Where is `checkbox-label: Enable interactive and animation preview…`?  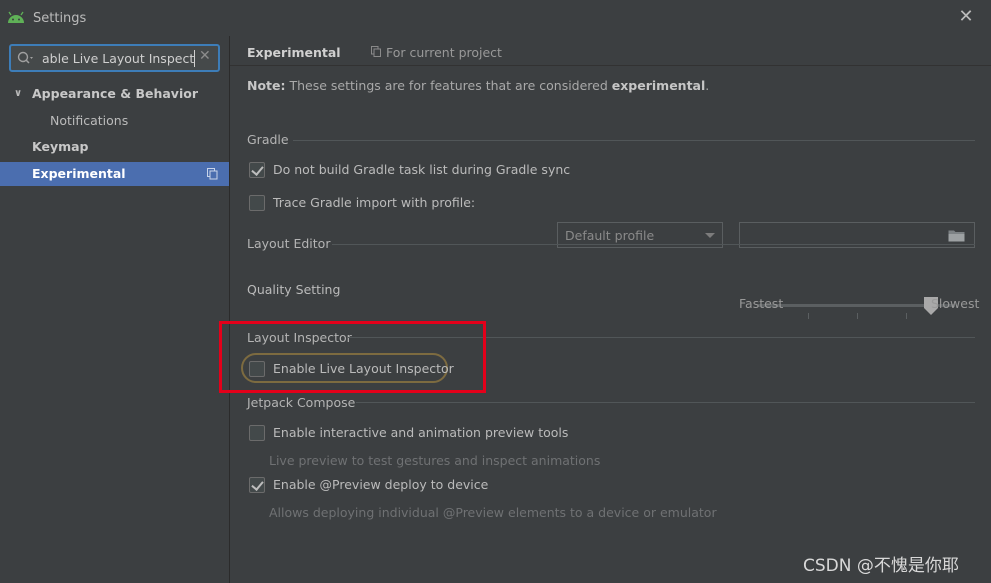 checkbox-label: Enable interactive and animation preview… is located at coordinates (421, 432).